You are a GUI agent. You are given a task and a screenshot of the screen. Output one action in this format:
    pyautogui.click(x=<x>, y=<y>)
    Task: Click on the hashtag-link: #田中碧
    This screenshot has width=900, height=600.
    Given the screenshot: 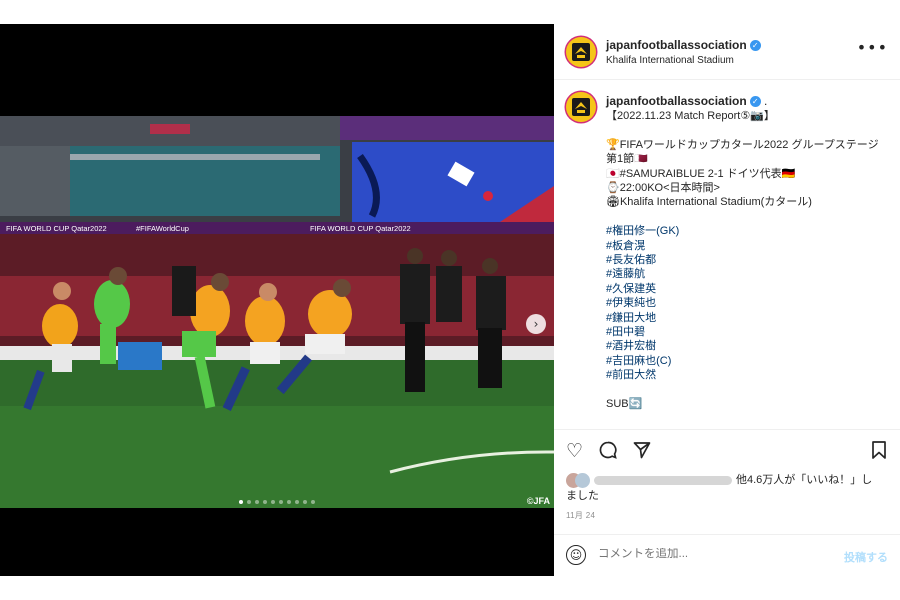 What is the action you would take?
    pyautogui.click(x=746, y=332)
    